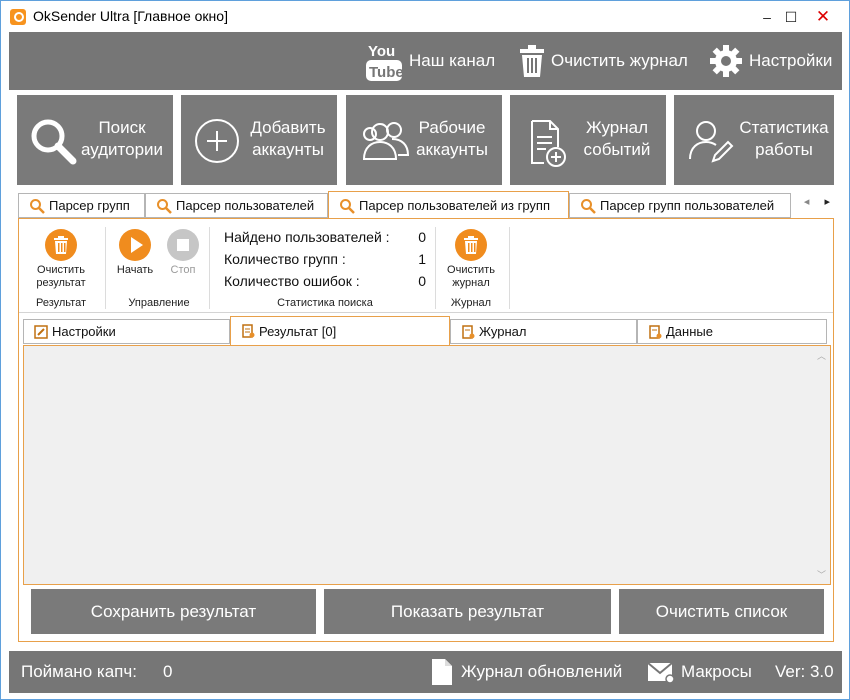  Describe the element at coordinates (821, 574) in the screenshot. I see `scroll-down-icon: ﹀` at that location.